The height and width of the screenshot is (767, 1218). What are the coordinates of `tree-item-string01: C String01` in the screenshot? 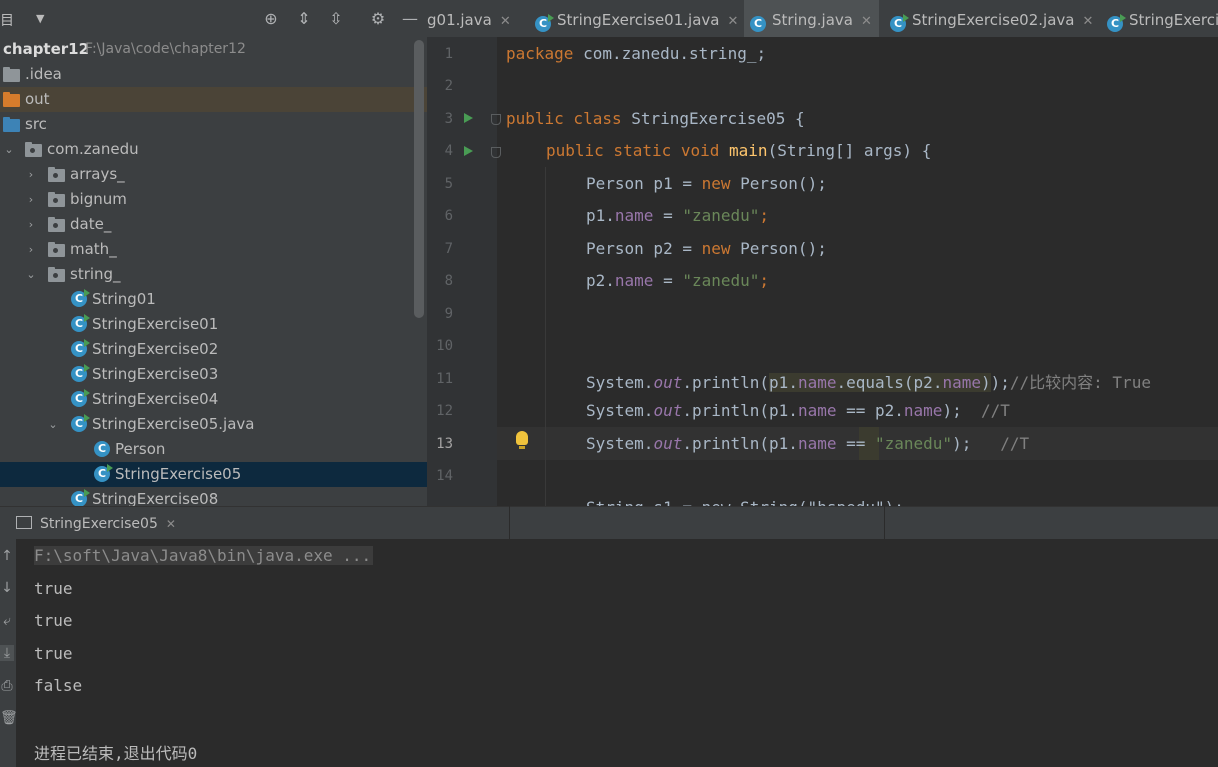 It's located at (213, 299).